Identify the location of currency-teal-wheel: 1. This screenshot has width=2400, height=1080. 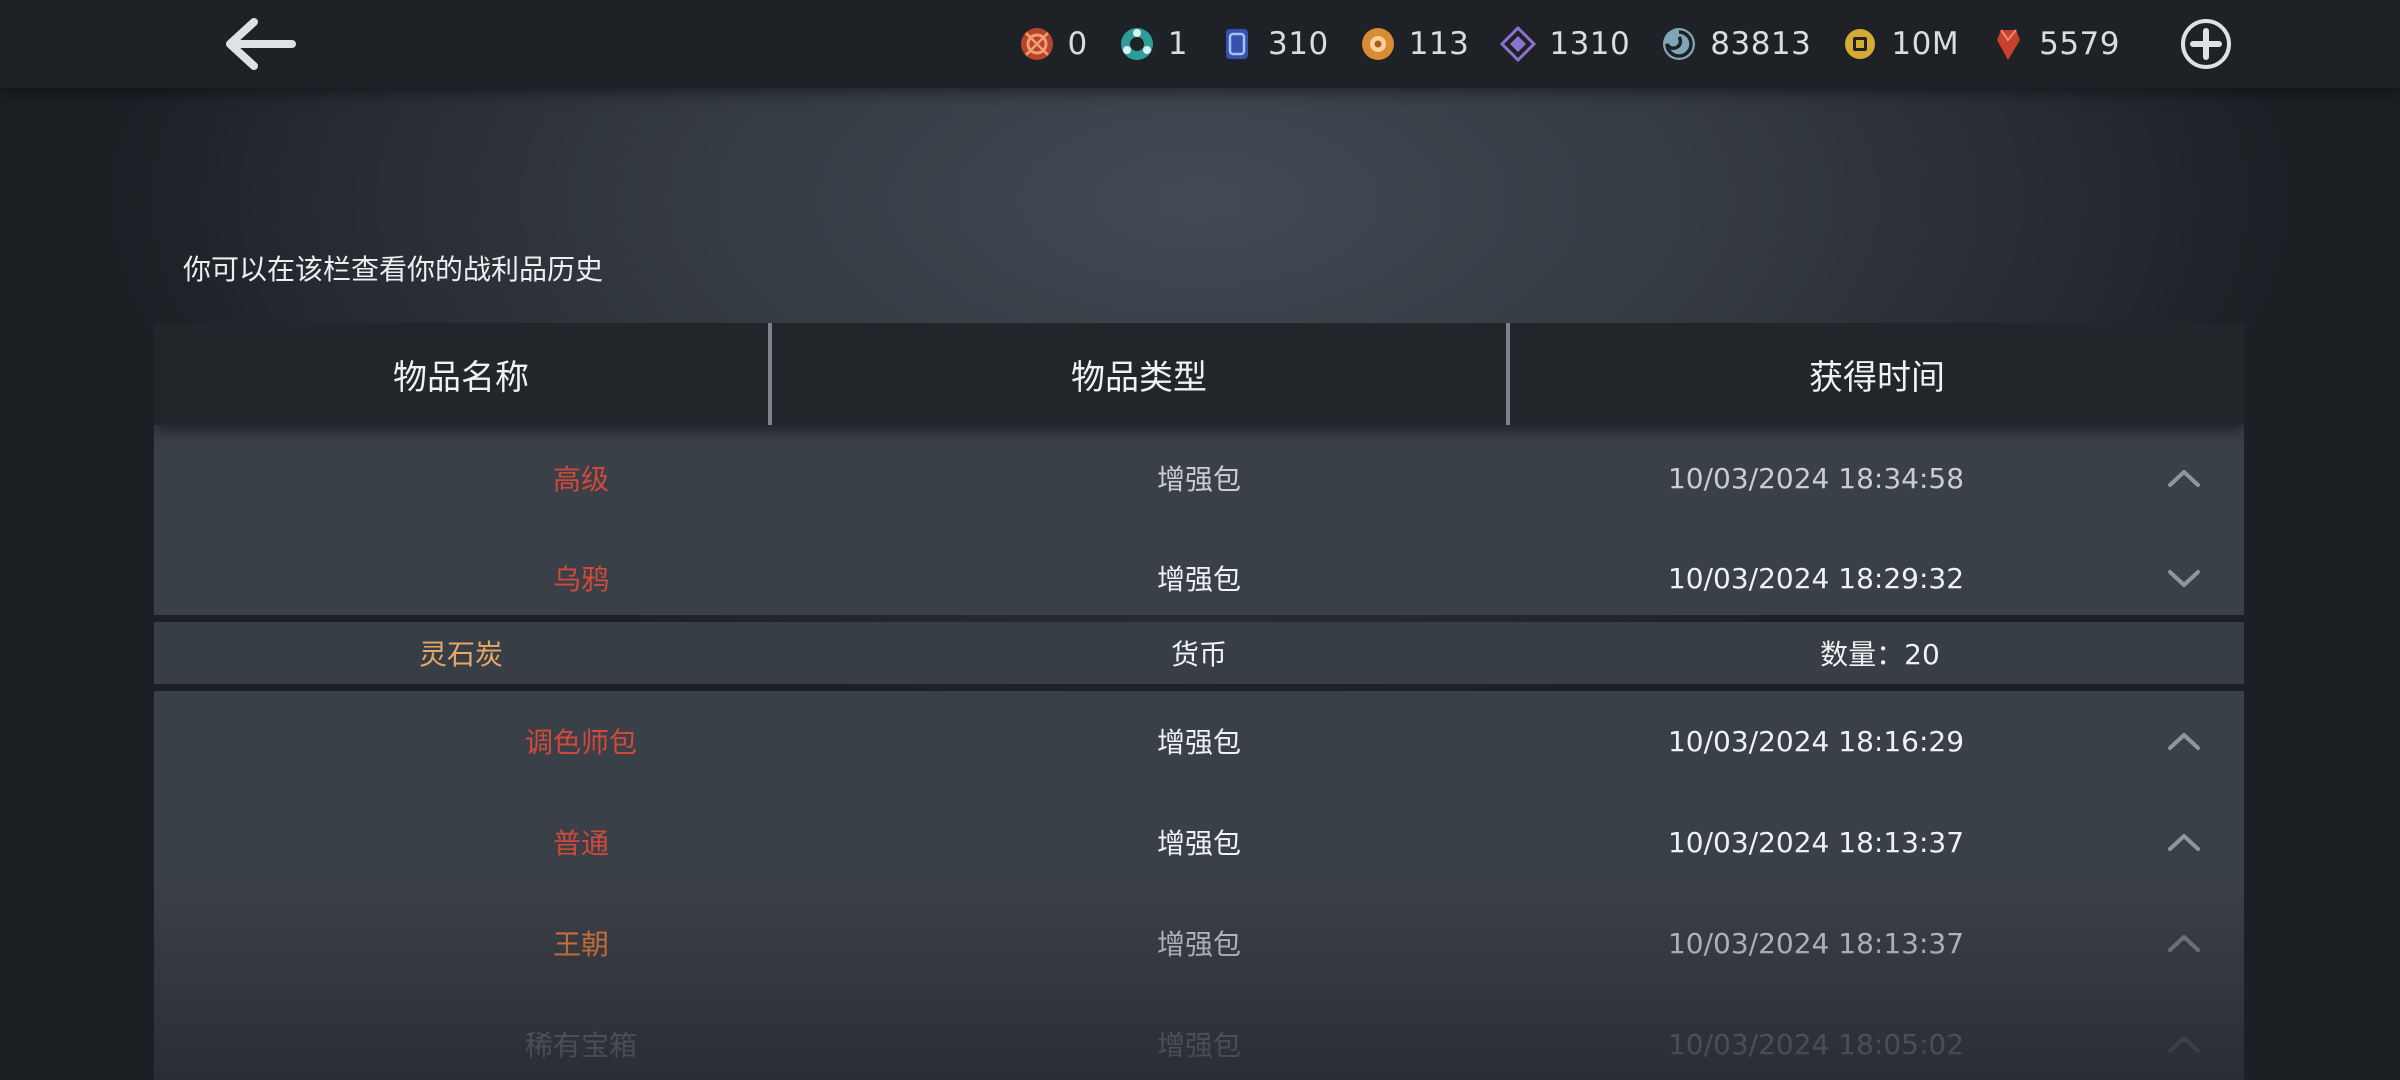
(1153, 44).